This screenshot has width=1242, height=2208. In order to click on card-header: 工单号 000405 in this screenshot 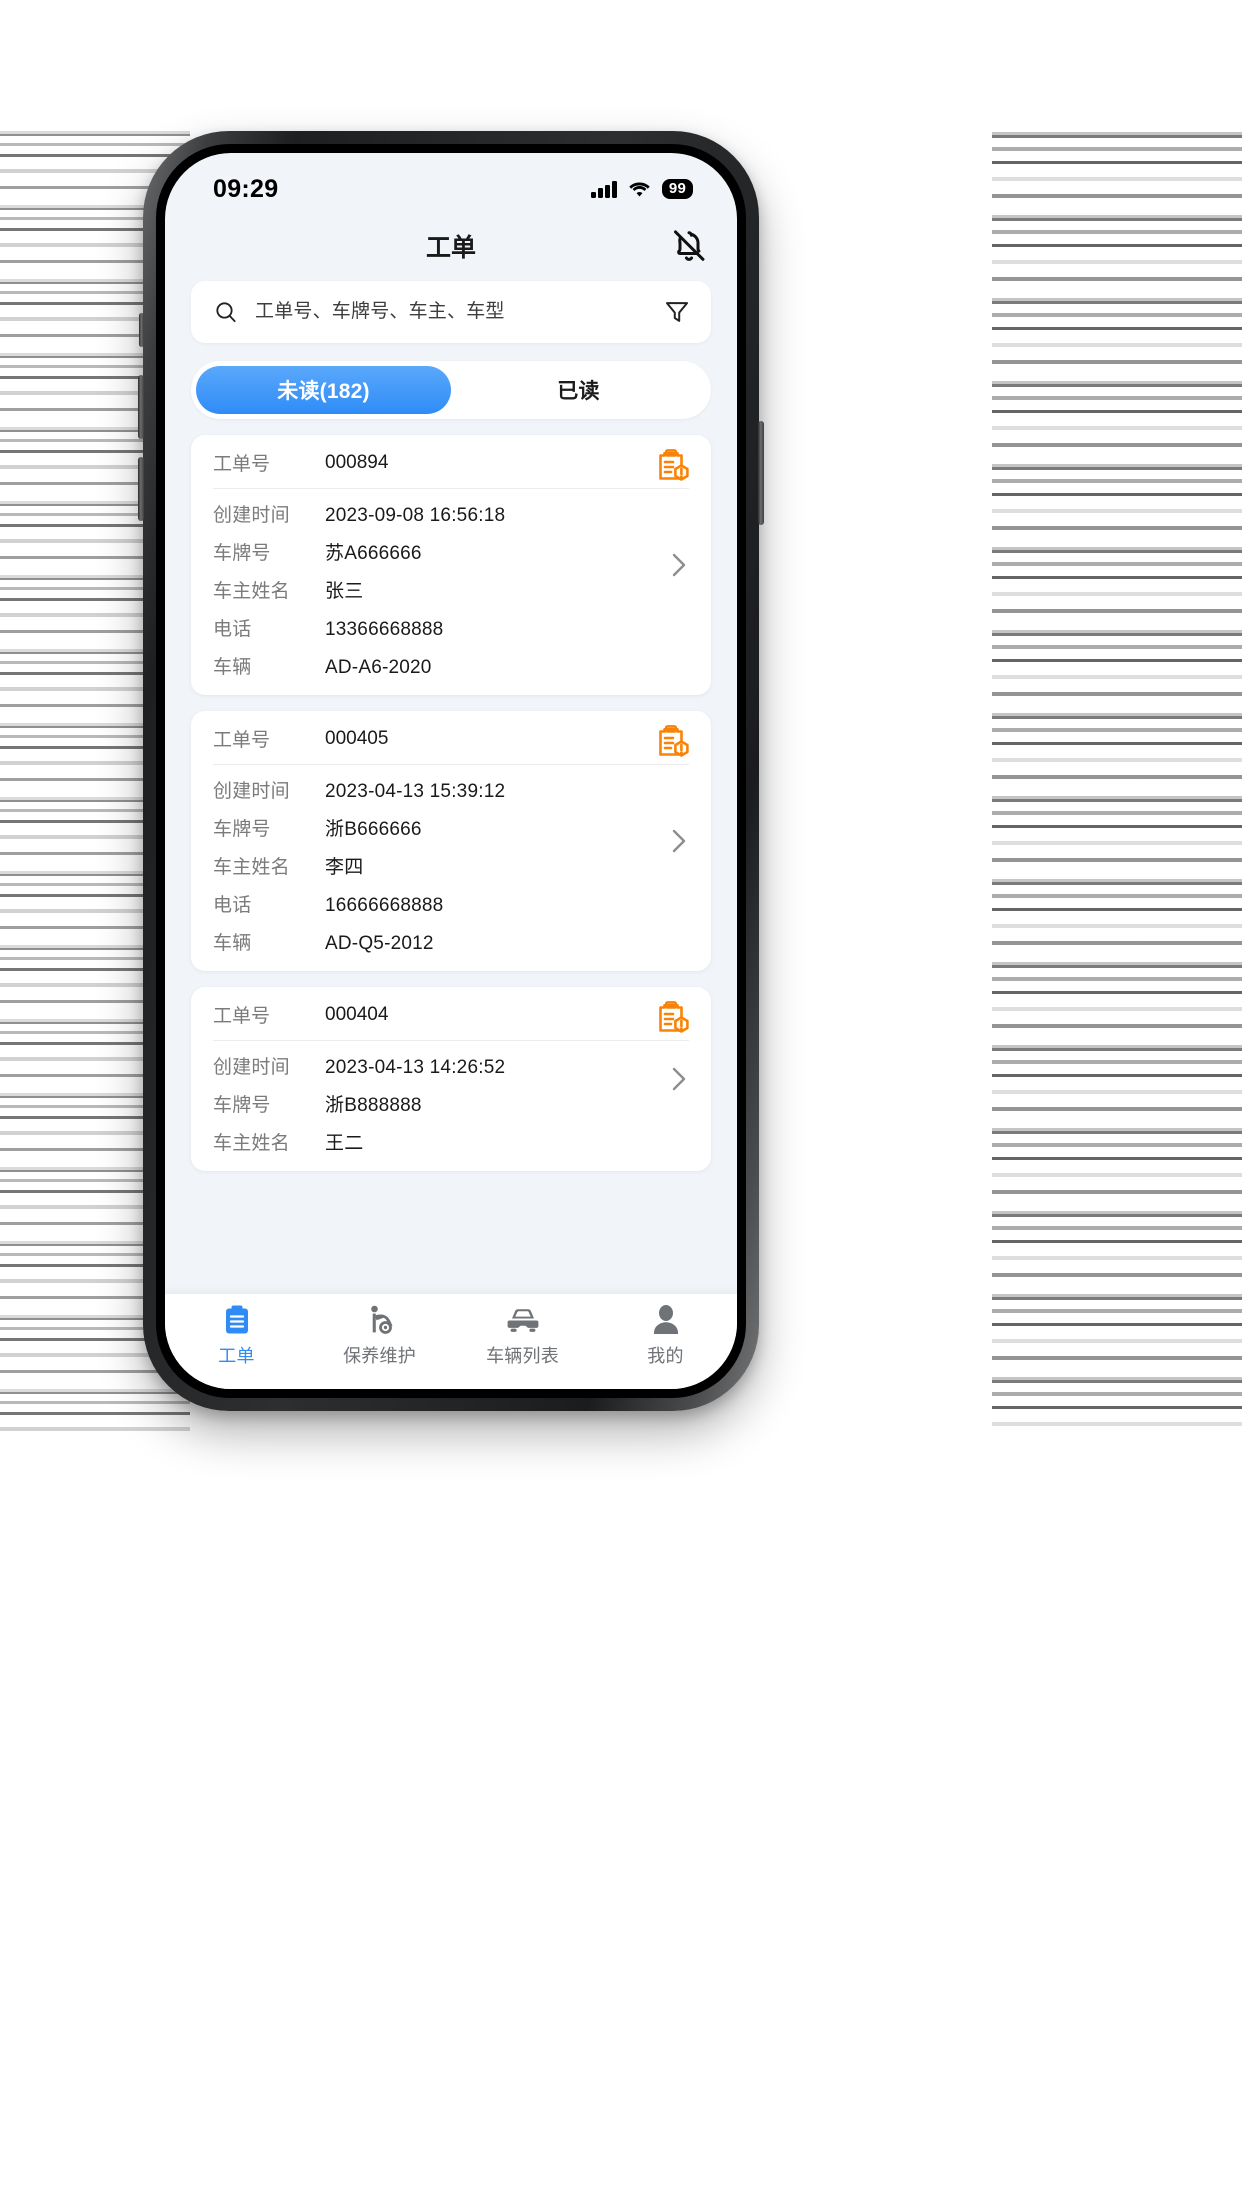, I will do `click(451, 745)`.